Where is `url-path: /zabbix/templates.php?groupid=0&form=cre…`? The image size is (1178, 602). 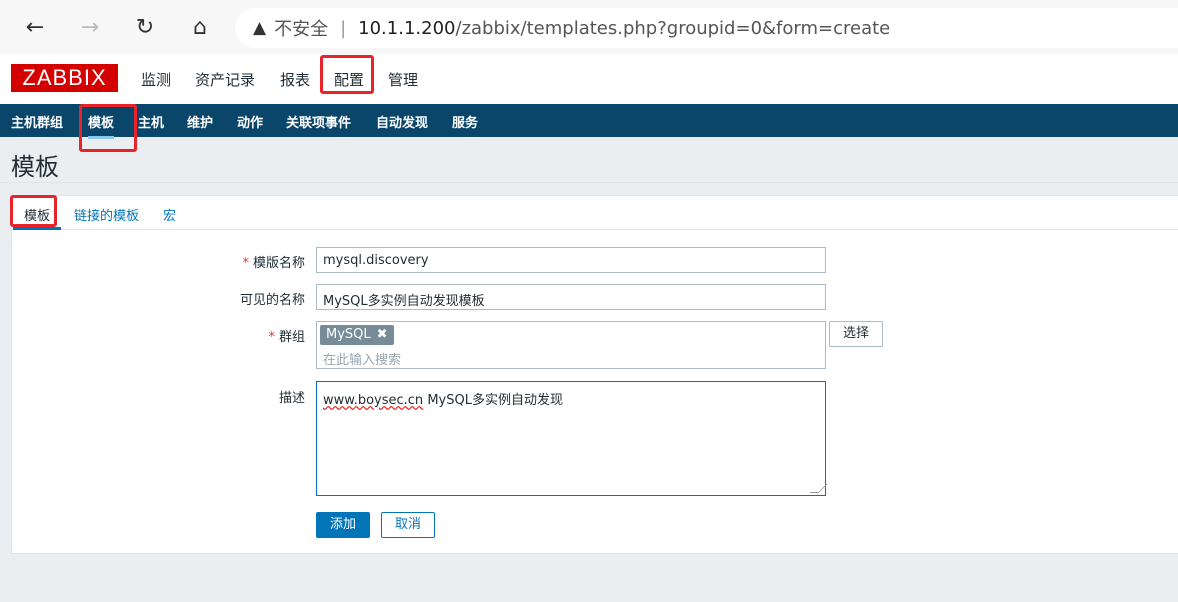 url-path: /zabbix/templates.php?groupid=0&form=cre… is located at coordinates (673, 28).